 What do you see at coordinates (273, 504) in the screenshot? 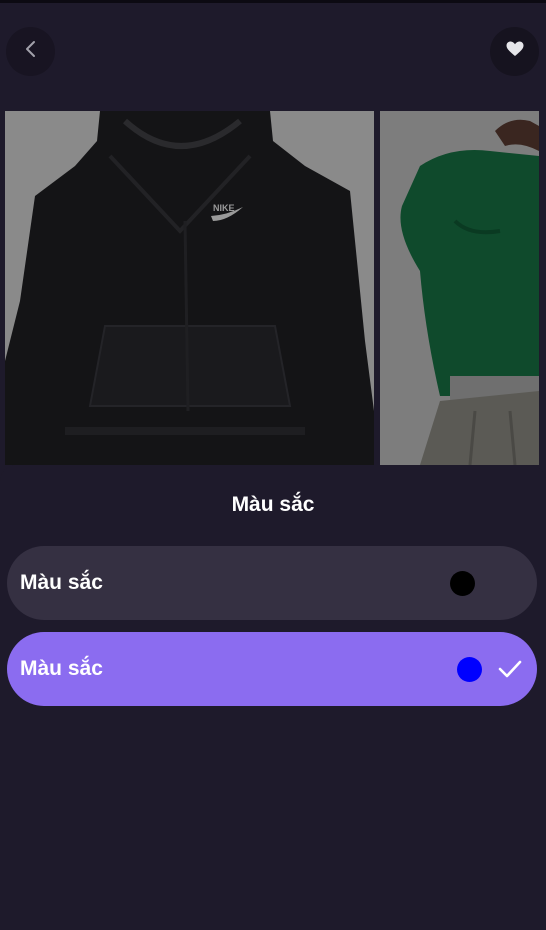
I see `sheet-title: Màu sắc` at bounding box center [273, 504].